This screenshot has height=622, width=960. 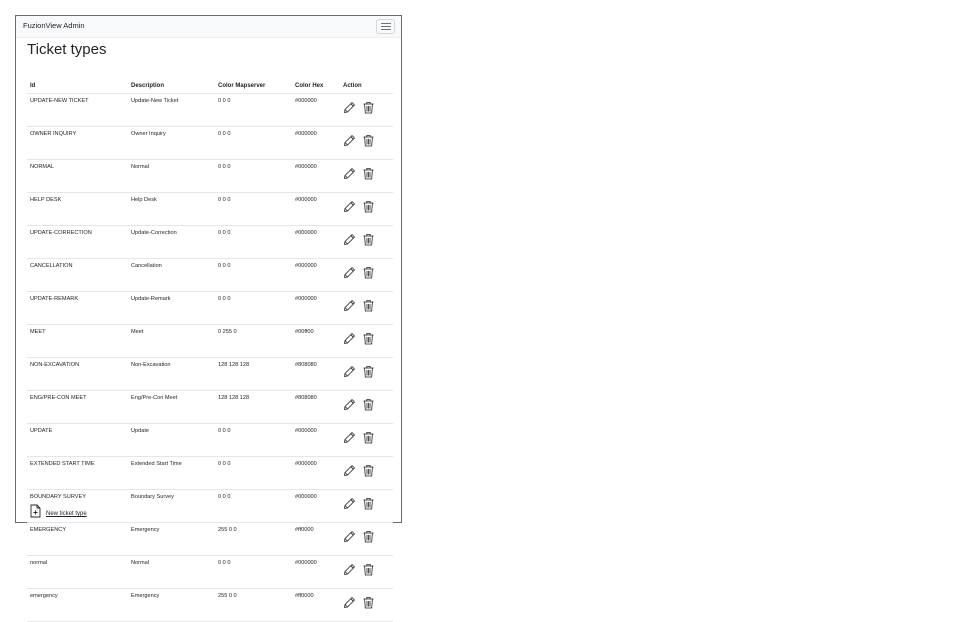 I want to click on cell-id: emergency, so click(x=77, y=605).